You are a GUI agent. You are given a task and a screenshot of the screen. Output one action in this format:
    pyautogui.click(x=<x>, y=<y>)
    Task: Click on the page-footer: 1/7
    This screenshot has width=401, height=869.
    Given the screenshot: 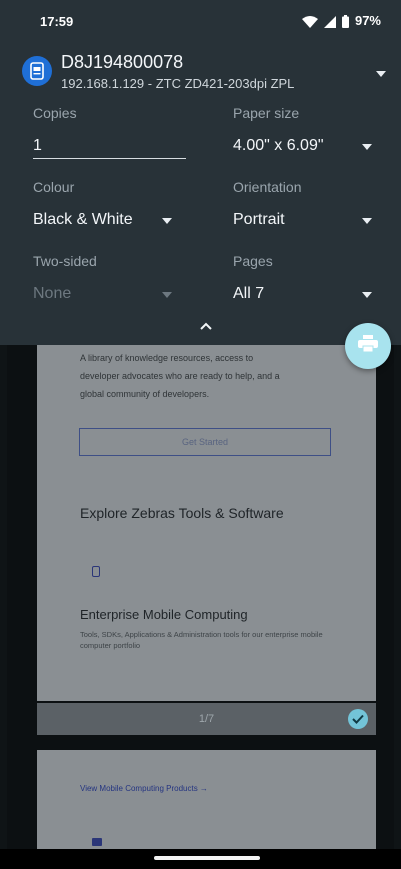 What is the action you would take?
    pyautogui.click(x=206, y=719)
    